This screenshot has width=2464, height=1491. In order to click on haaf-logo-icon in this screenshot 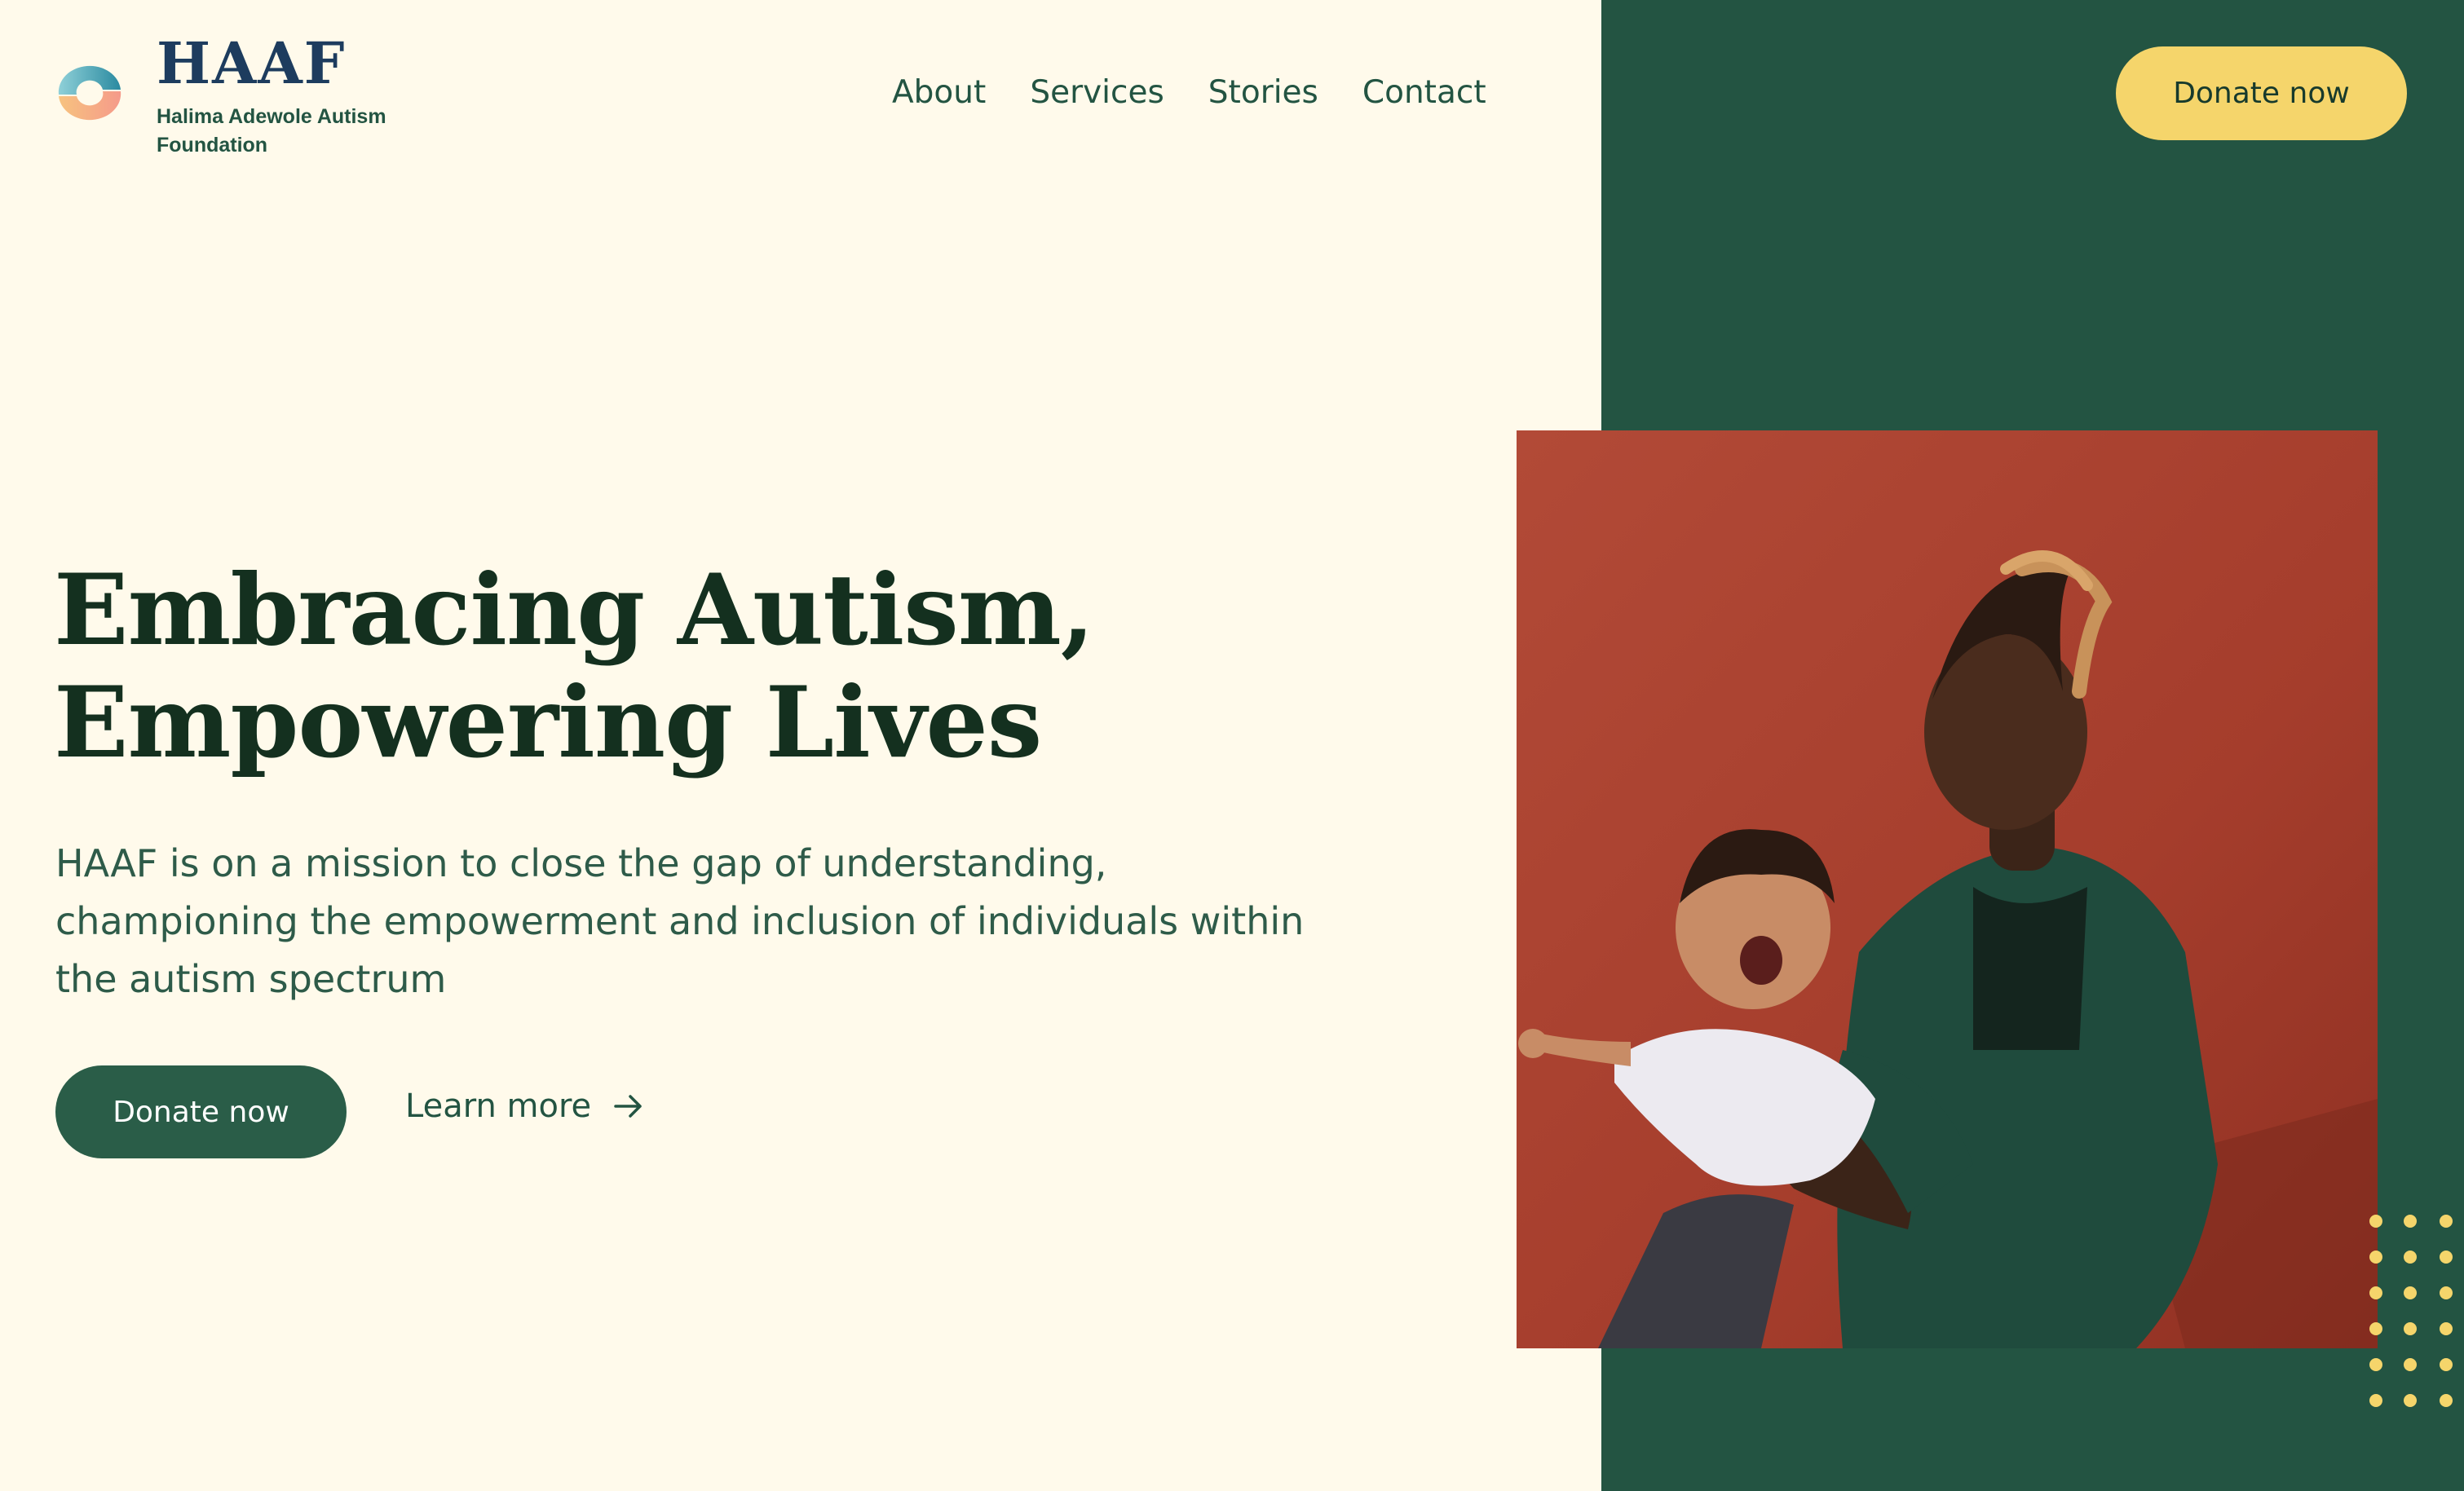, I will do `click(89, 93)`.